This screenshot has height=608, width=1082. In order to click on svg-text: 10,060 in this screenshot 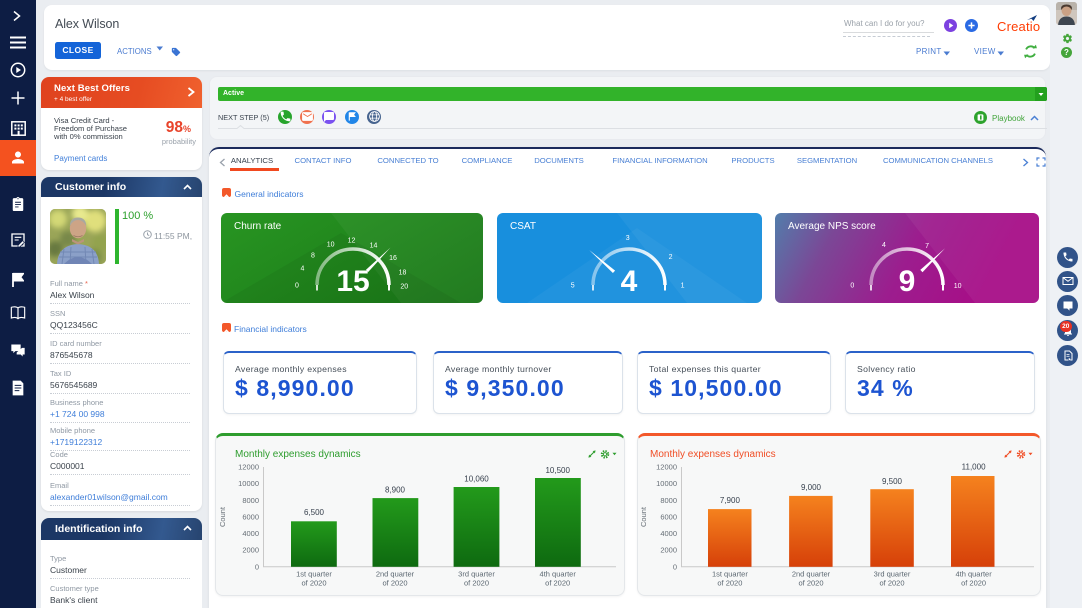, I will do `click(476, 479)`.